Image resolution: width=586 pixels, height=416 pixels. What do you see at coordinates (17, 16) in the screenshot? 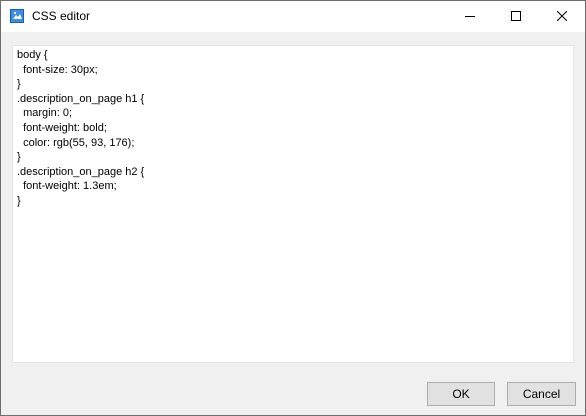
I see `app-icon` at bounding box center [17, 16].